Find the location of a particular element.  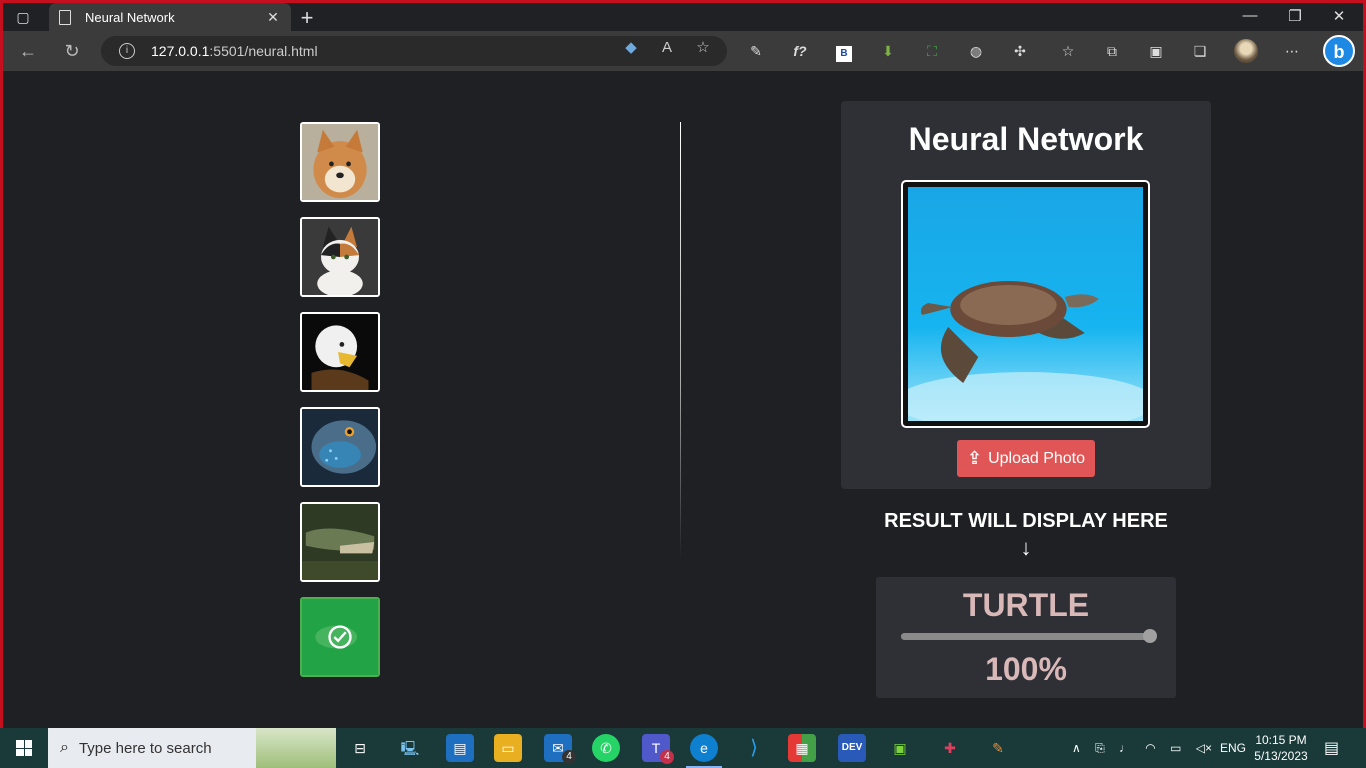

uploaded-photo-frame is located at coordinates (1025, 304).